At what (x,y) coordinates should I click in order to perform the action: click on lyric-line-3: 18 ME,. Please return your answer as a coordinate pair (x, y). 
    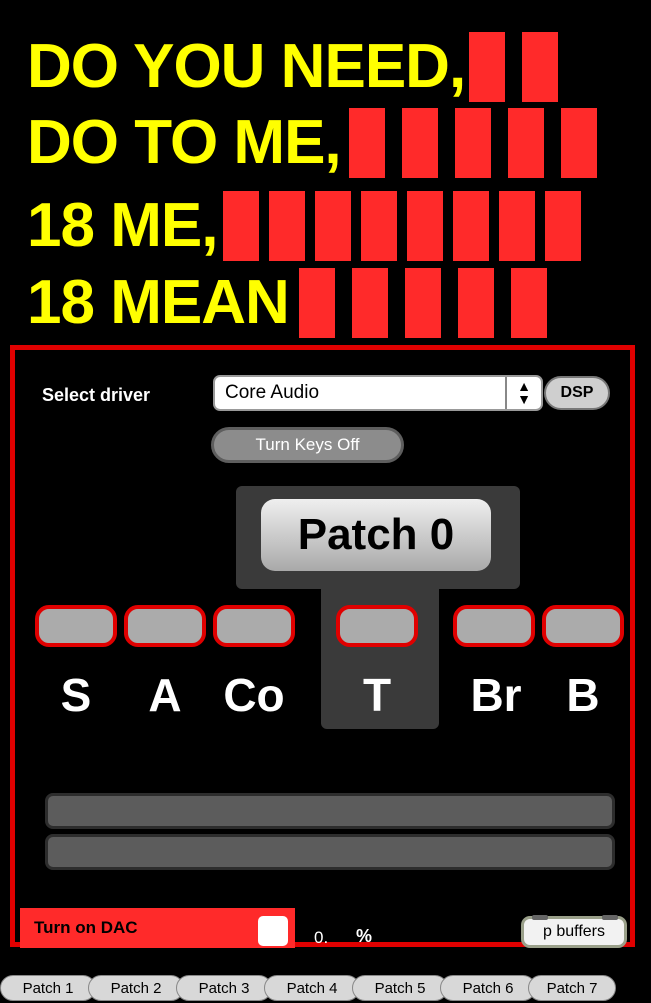
    Looking at the image, I should click on (304, 226).